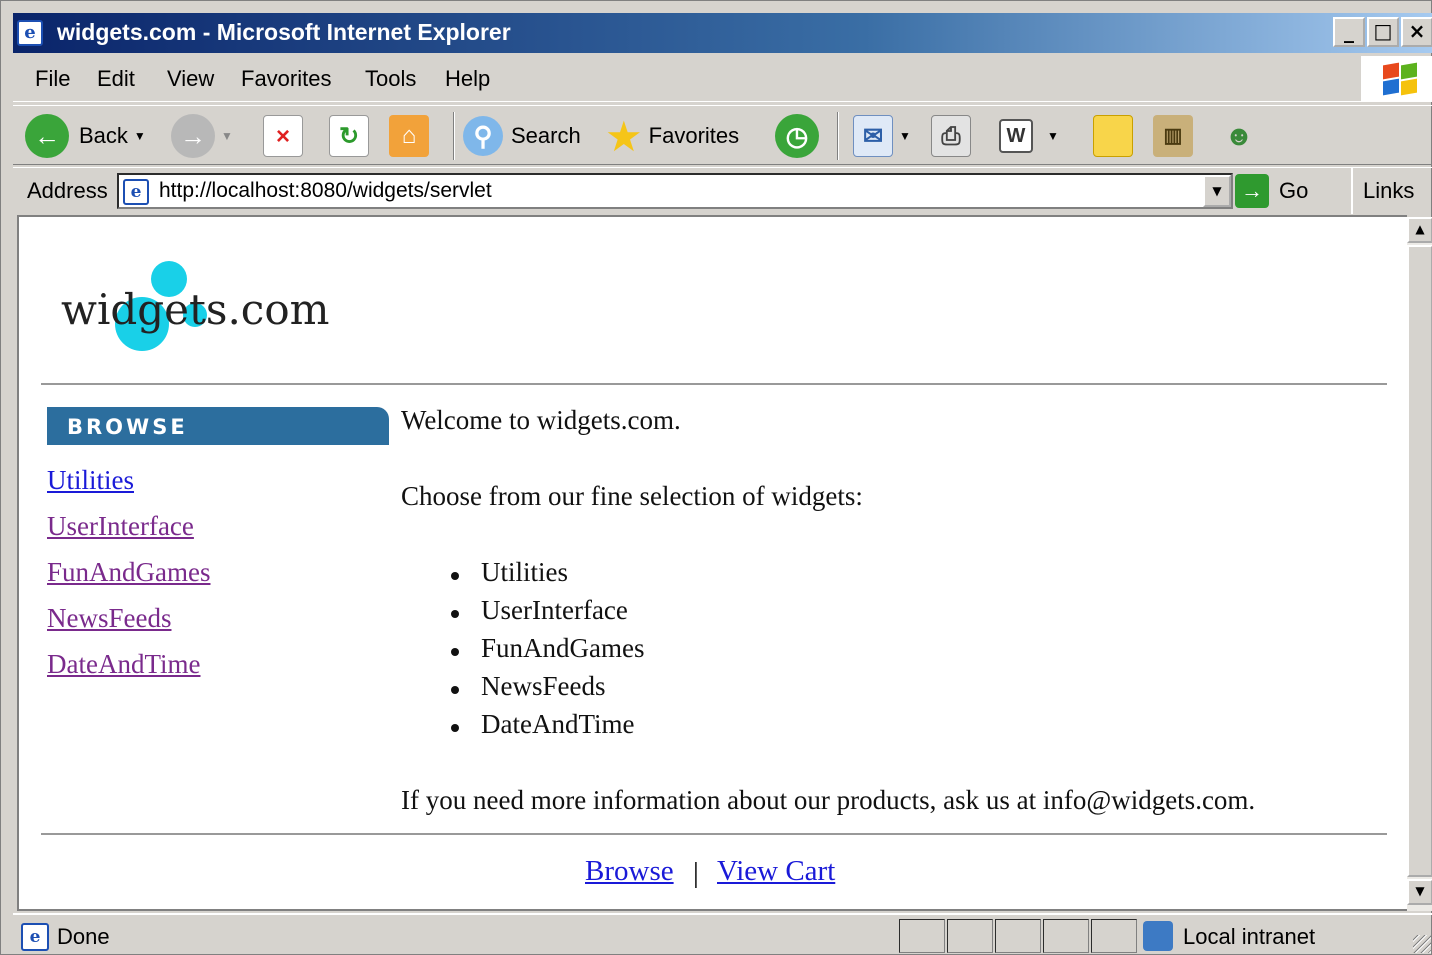 Image resolution: width=1432 pixels, height=955 pixels. I want to click on research-button: ▥, so click(1173, 136).